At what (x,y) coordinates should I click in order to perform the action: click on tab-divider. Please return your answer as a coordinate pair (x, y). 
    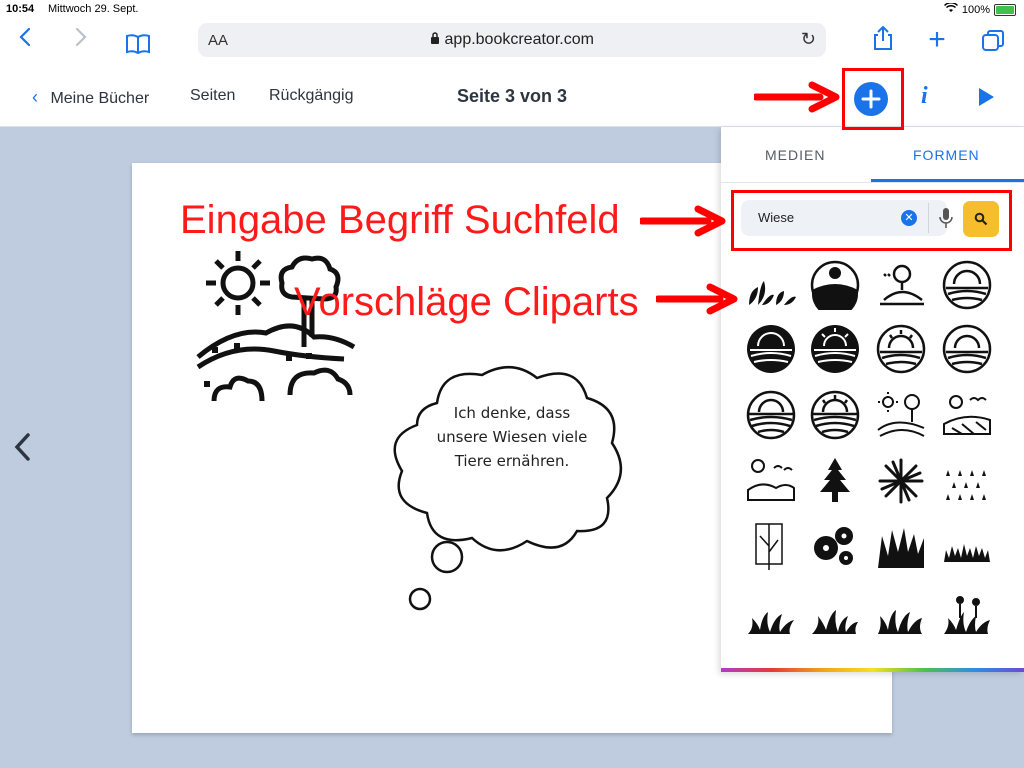
    Looking at the image, I should click on (872, 182).